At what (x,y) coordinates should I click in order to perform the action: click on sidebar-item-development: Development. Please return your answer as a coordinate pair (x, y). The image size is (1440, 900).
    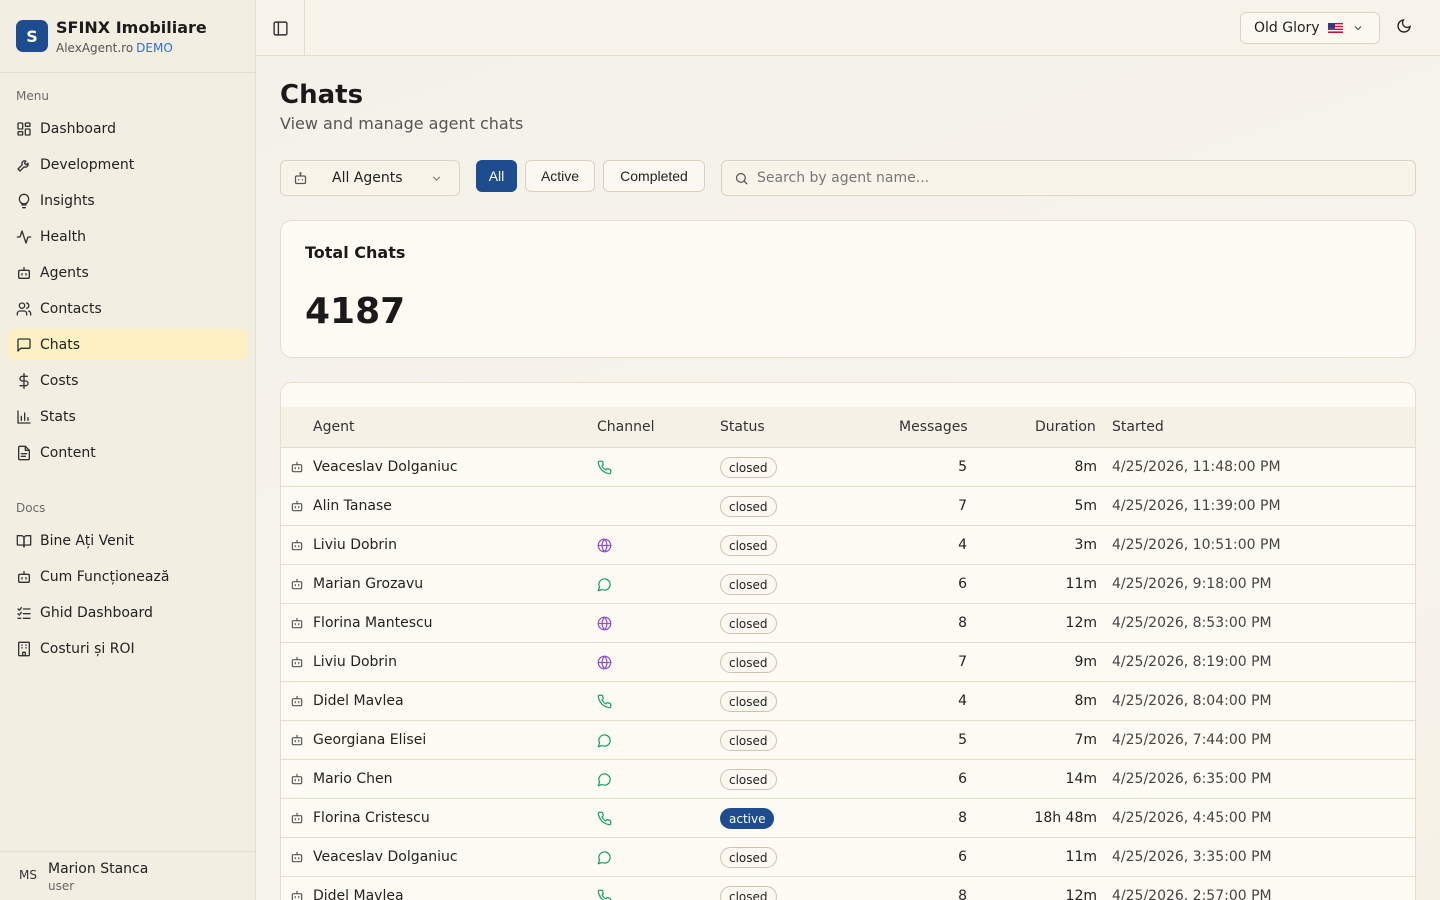
    Looking at the image, I should click on (127, 164).